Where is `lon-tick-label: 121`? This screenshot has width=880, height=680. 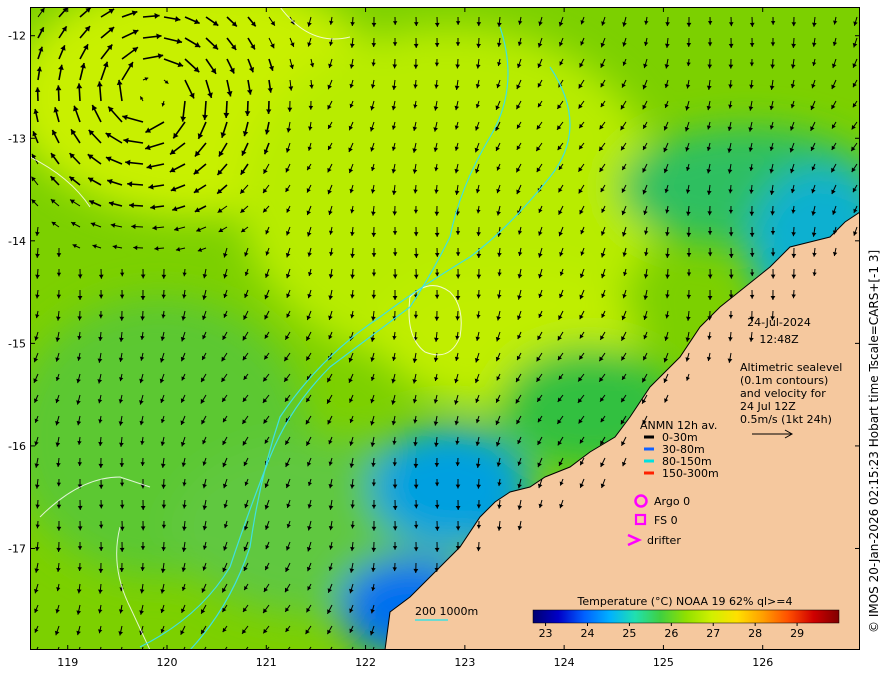
lon-tick-label: 121 is located at coordinates (266, 662).